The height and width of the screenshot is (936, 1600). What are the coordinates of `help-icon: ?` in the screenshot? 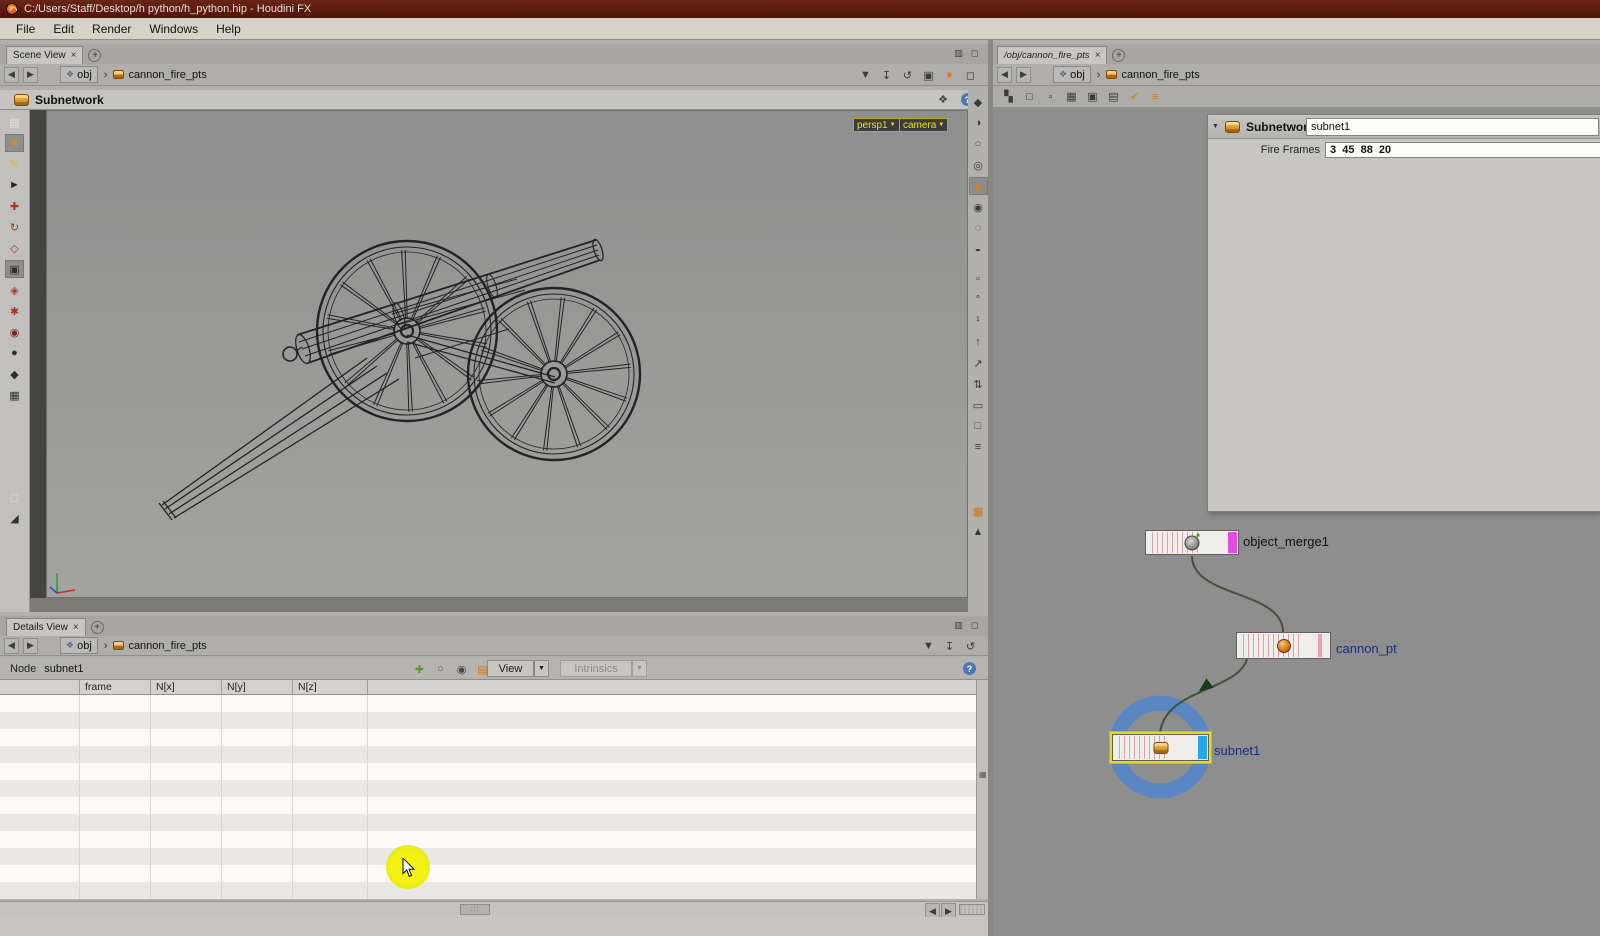 It's located at (969, 668).